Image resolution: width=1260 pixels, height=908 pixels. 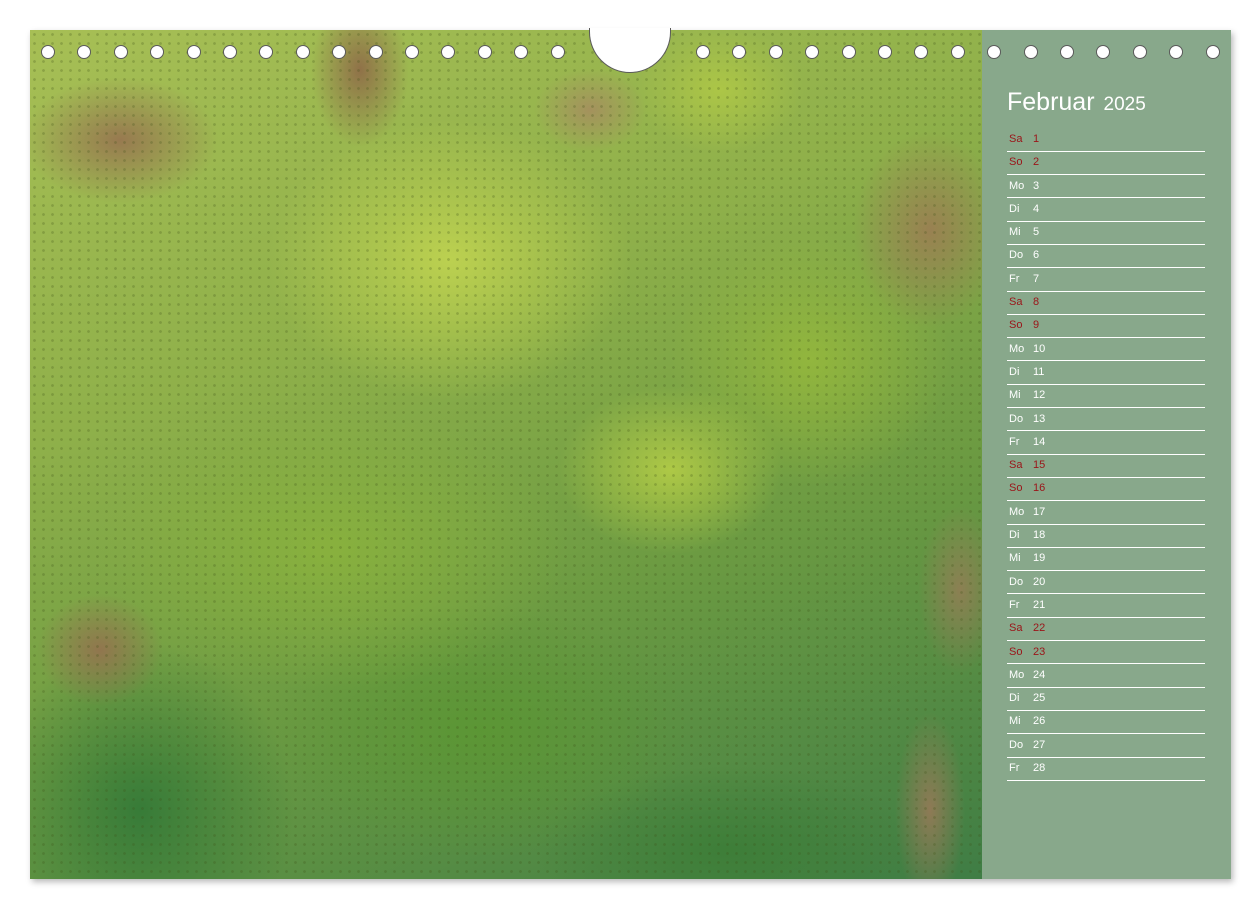 I want to click on day-row: Fr 7, so click(x=1106, y=281).